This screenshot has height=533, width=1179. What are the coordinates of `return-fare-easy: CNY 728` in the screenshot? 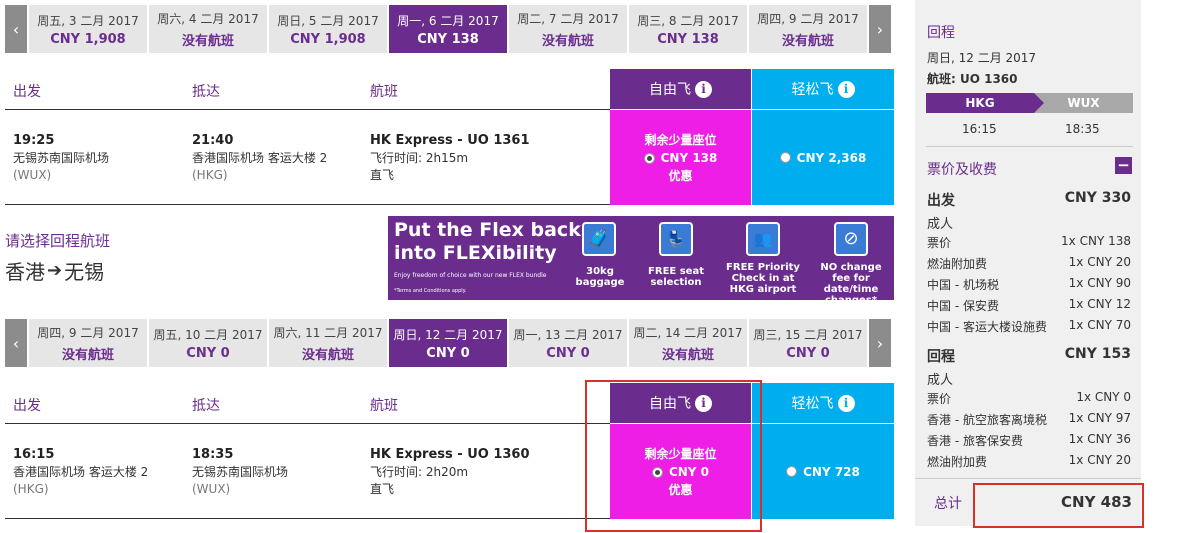 It's located at (823, 471).